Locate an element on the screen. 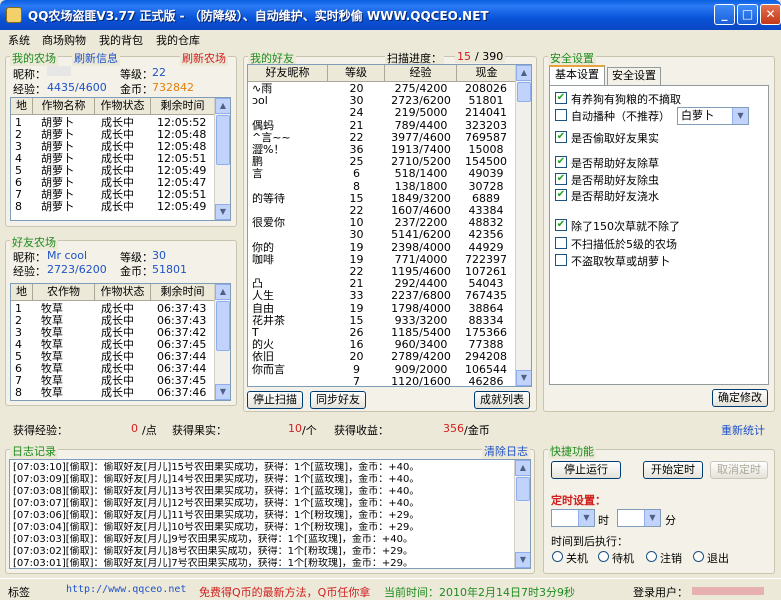 The width and height of the screenshot is (781, 600). menu-backpack: 我的背包 is located at coordinates (121, 40).